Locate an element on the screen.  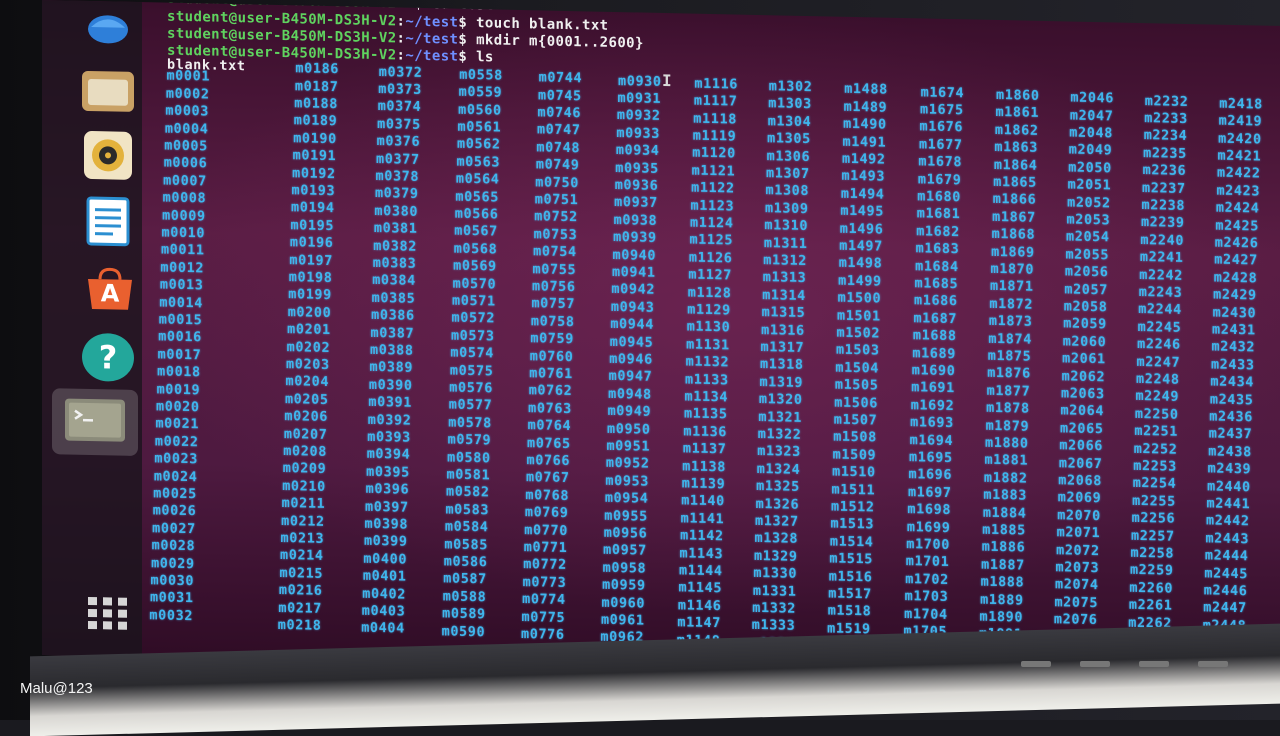
ls-entry-directory: m0561 is located at coordinates (479, 127).